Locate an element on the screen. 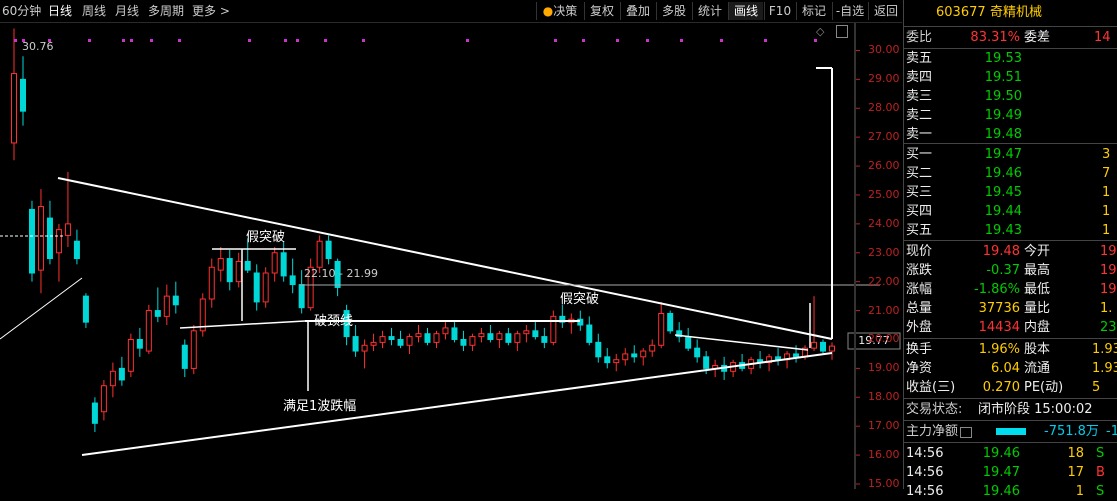 The width and height of the screenshot is (1117, 501). ask-row: 卖四 19.51 is located at coordinates (1010, 77).